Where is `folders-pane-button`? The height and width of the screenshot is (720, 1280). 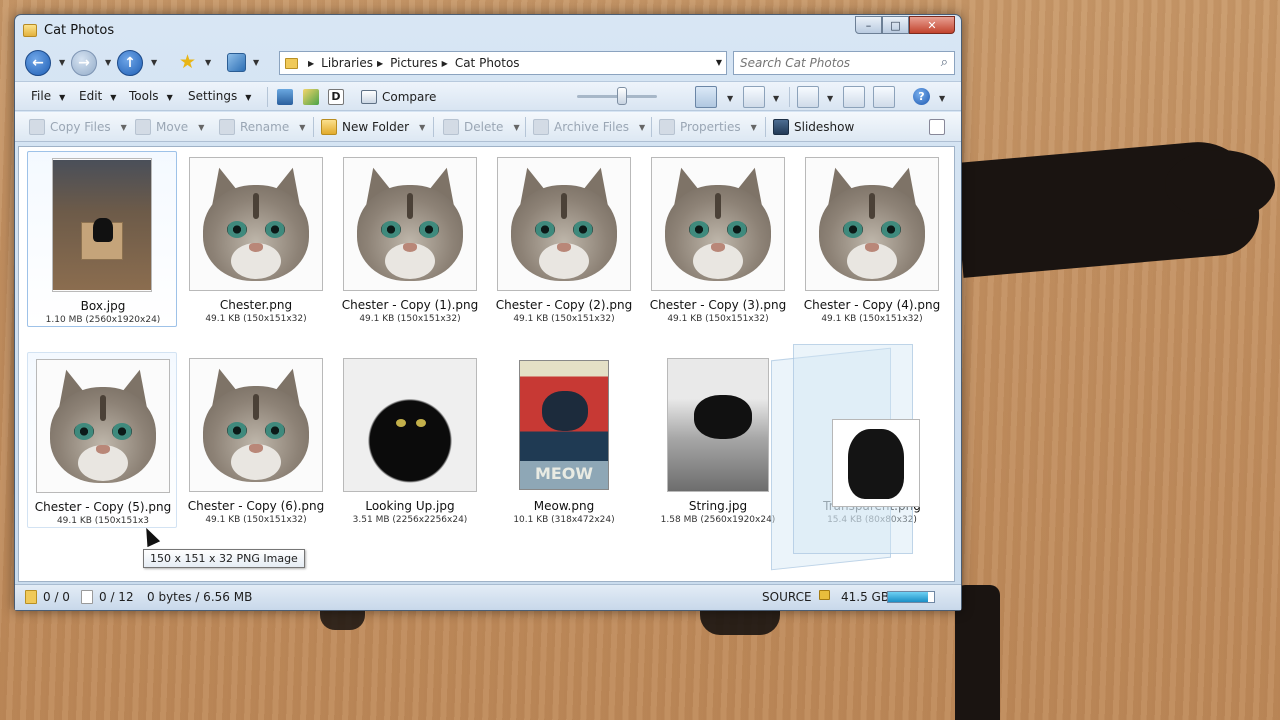
folders-pane-button is located at coordinates (854, 97).